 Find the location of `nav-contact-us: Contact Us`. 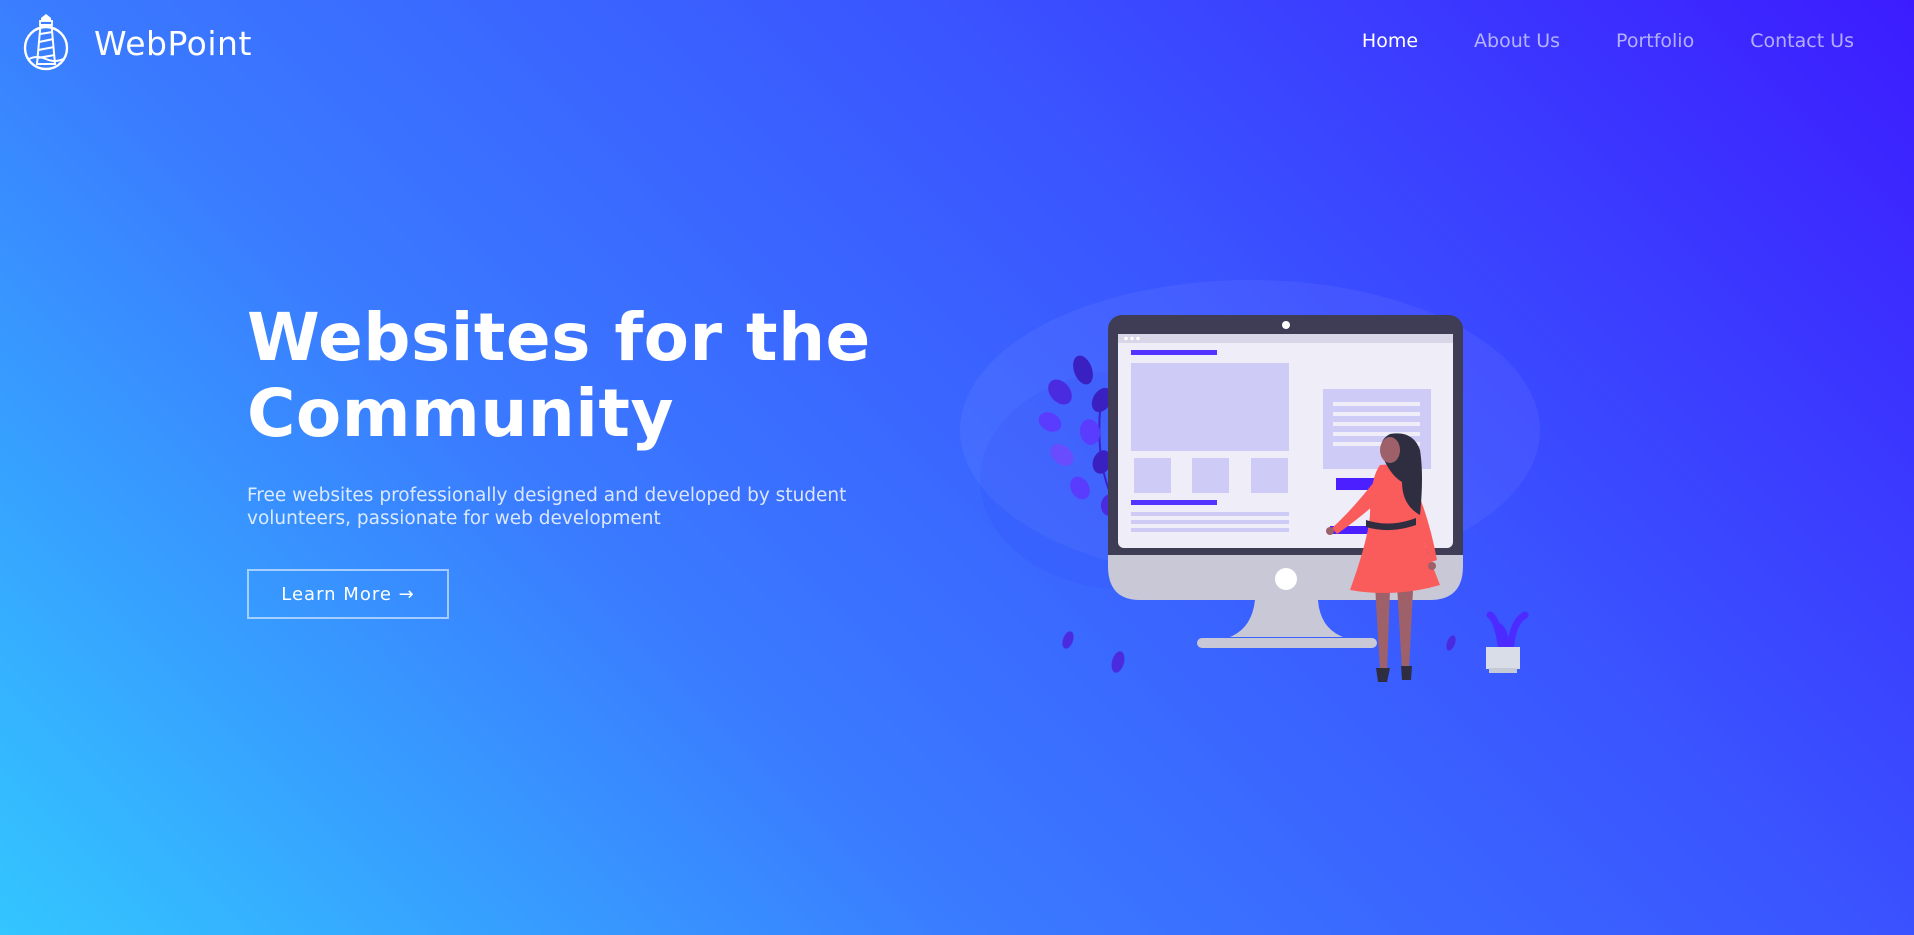

nav-contact-us: Contact Us is located at coordinates (1802, 41).